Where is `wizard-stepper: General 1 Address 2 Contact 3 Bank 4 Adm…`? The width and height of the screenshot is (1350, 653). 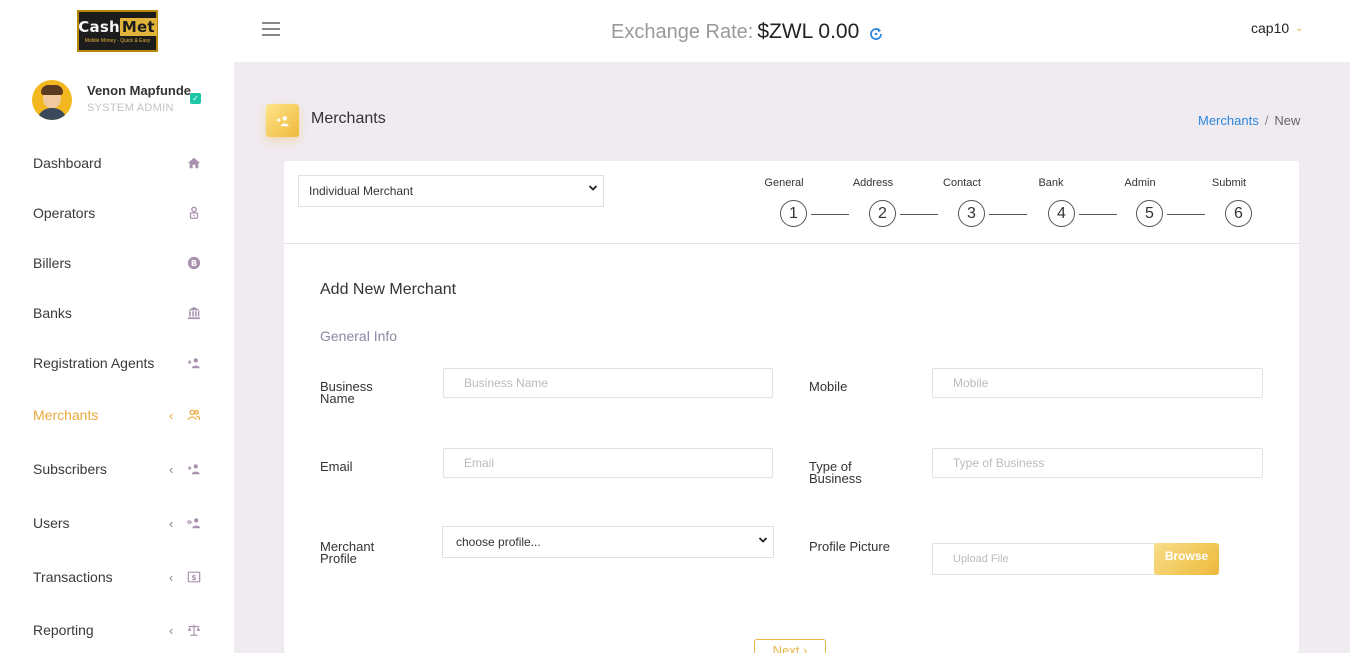
wizard-stepper: General 1 Address 2 Contact 3 Bank 4 Adm… is located at coordinates (1019, 203).